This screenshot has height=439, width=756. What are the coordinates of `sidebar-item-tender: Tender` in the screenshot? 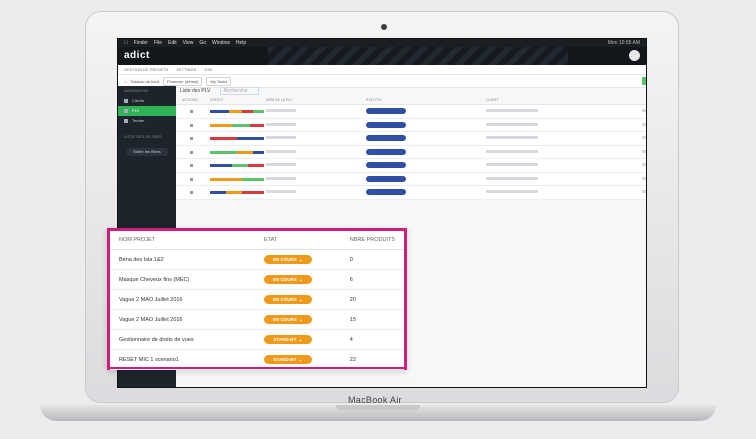 It's located at (147, 121).